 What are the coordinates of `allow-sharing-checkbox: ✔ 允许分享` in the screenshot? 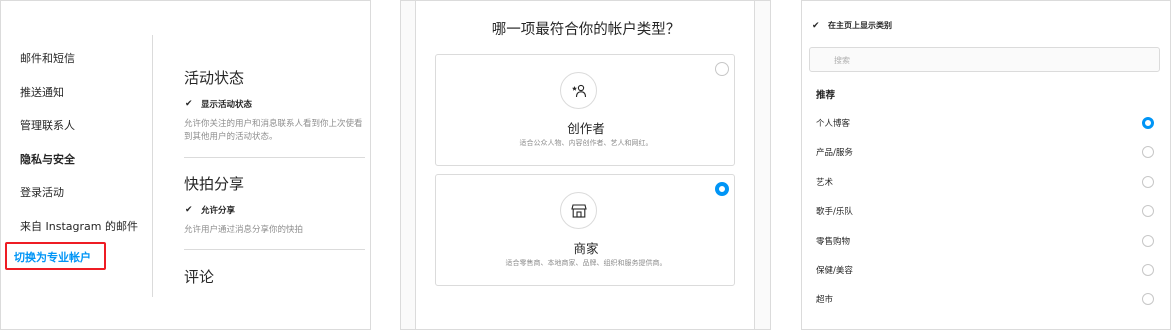 It's located at (210, 210).